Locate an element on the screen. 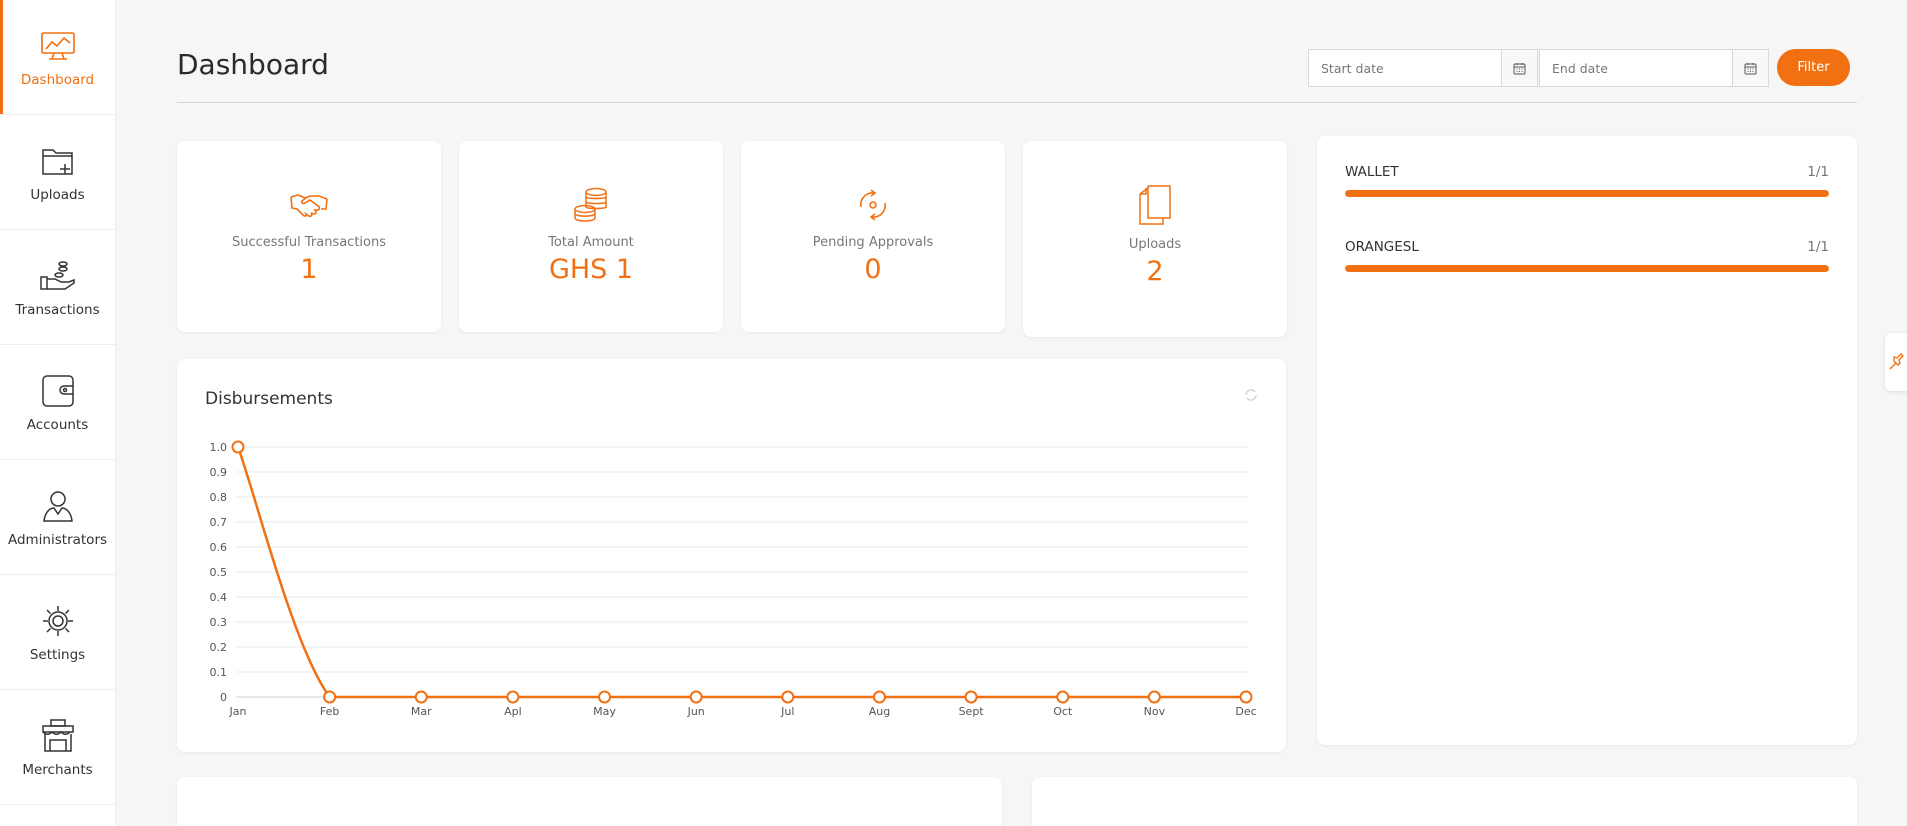 Image resolution: width=1907 pixels, height=826 pixels. handshake-icon is located at coordinates (309, 205).